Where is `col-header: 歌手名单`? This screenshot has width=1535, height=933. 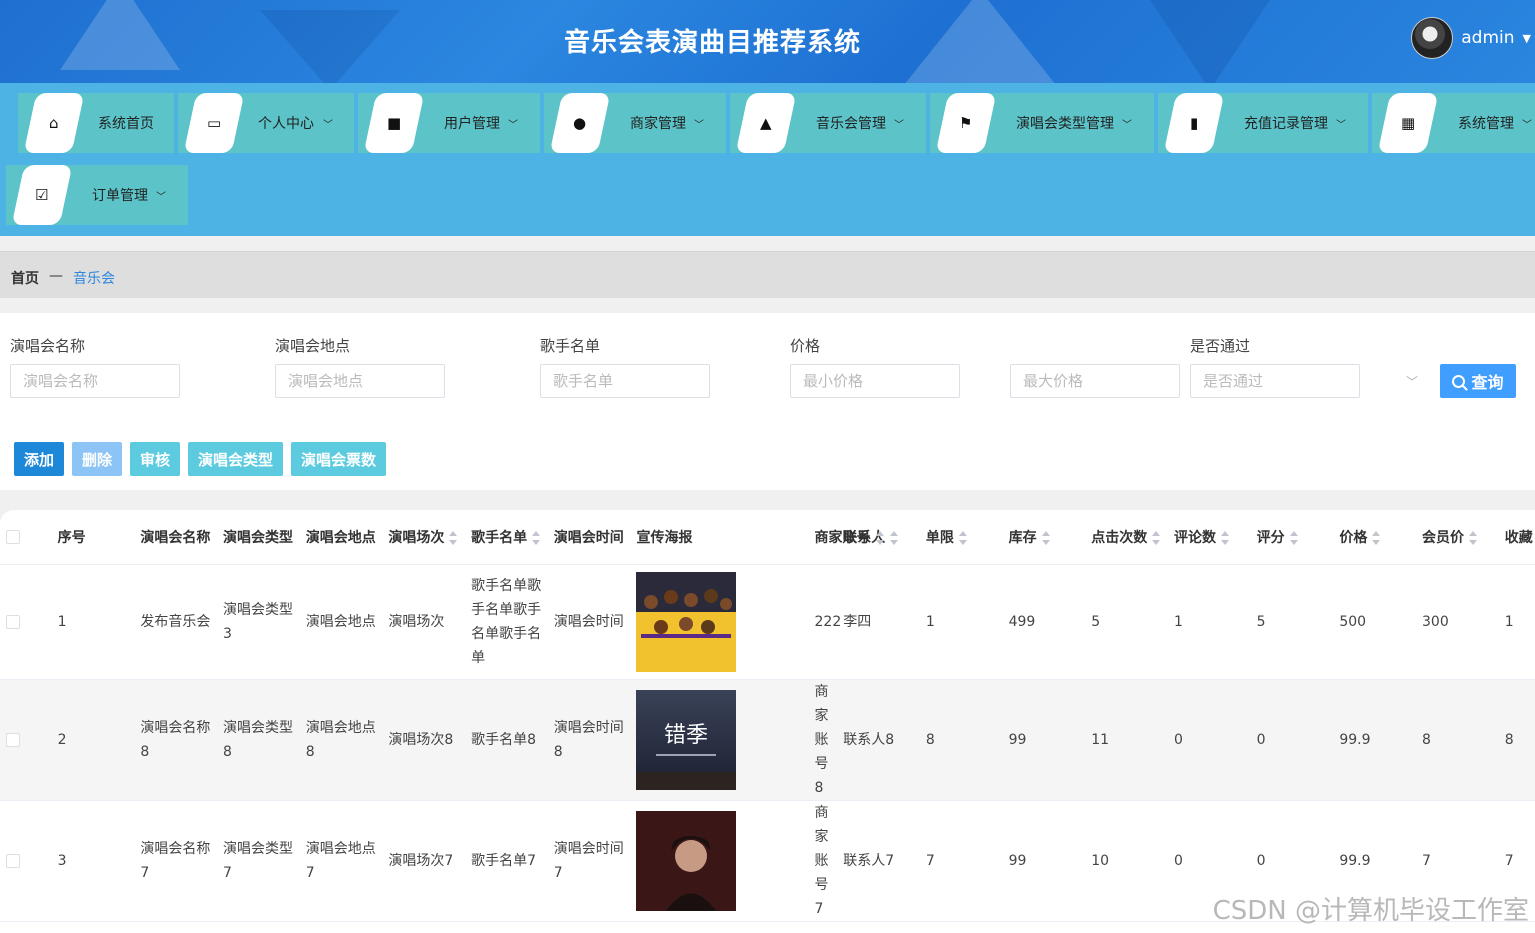
col-header: 歌手名单 is located at coordinates (506, 537).